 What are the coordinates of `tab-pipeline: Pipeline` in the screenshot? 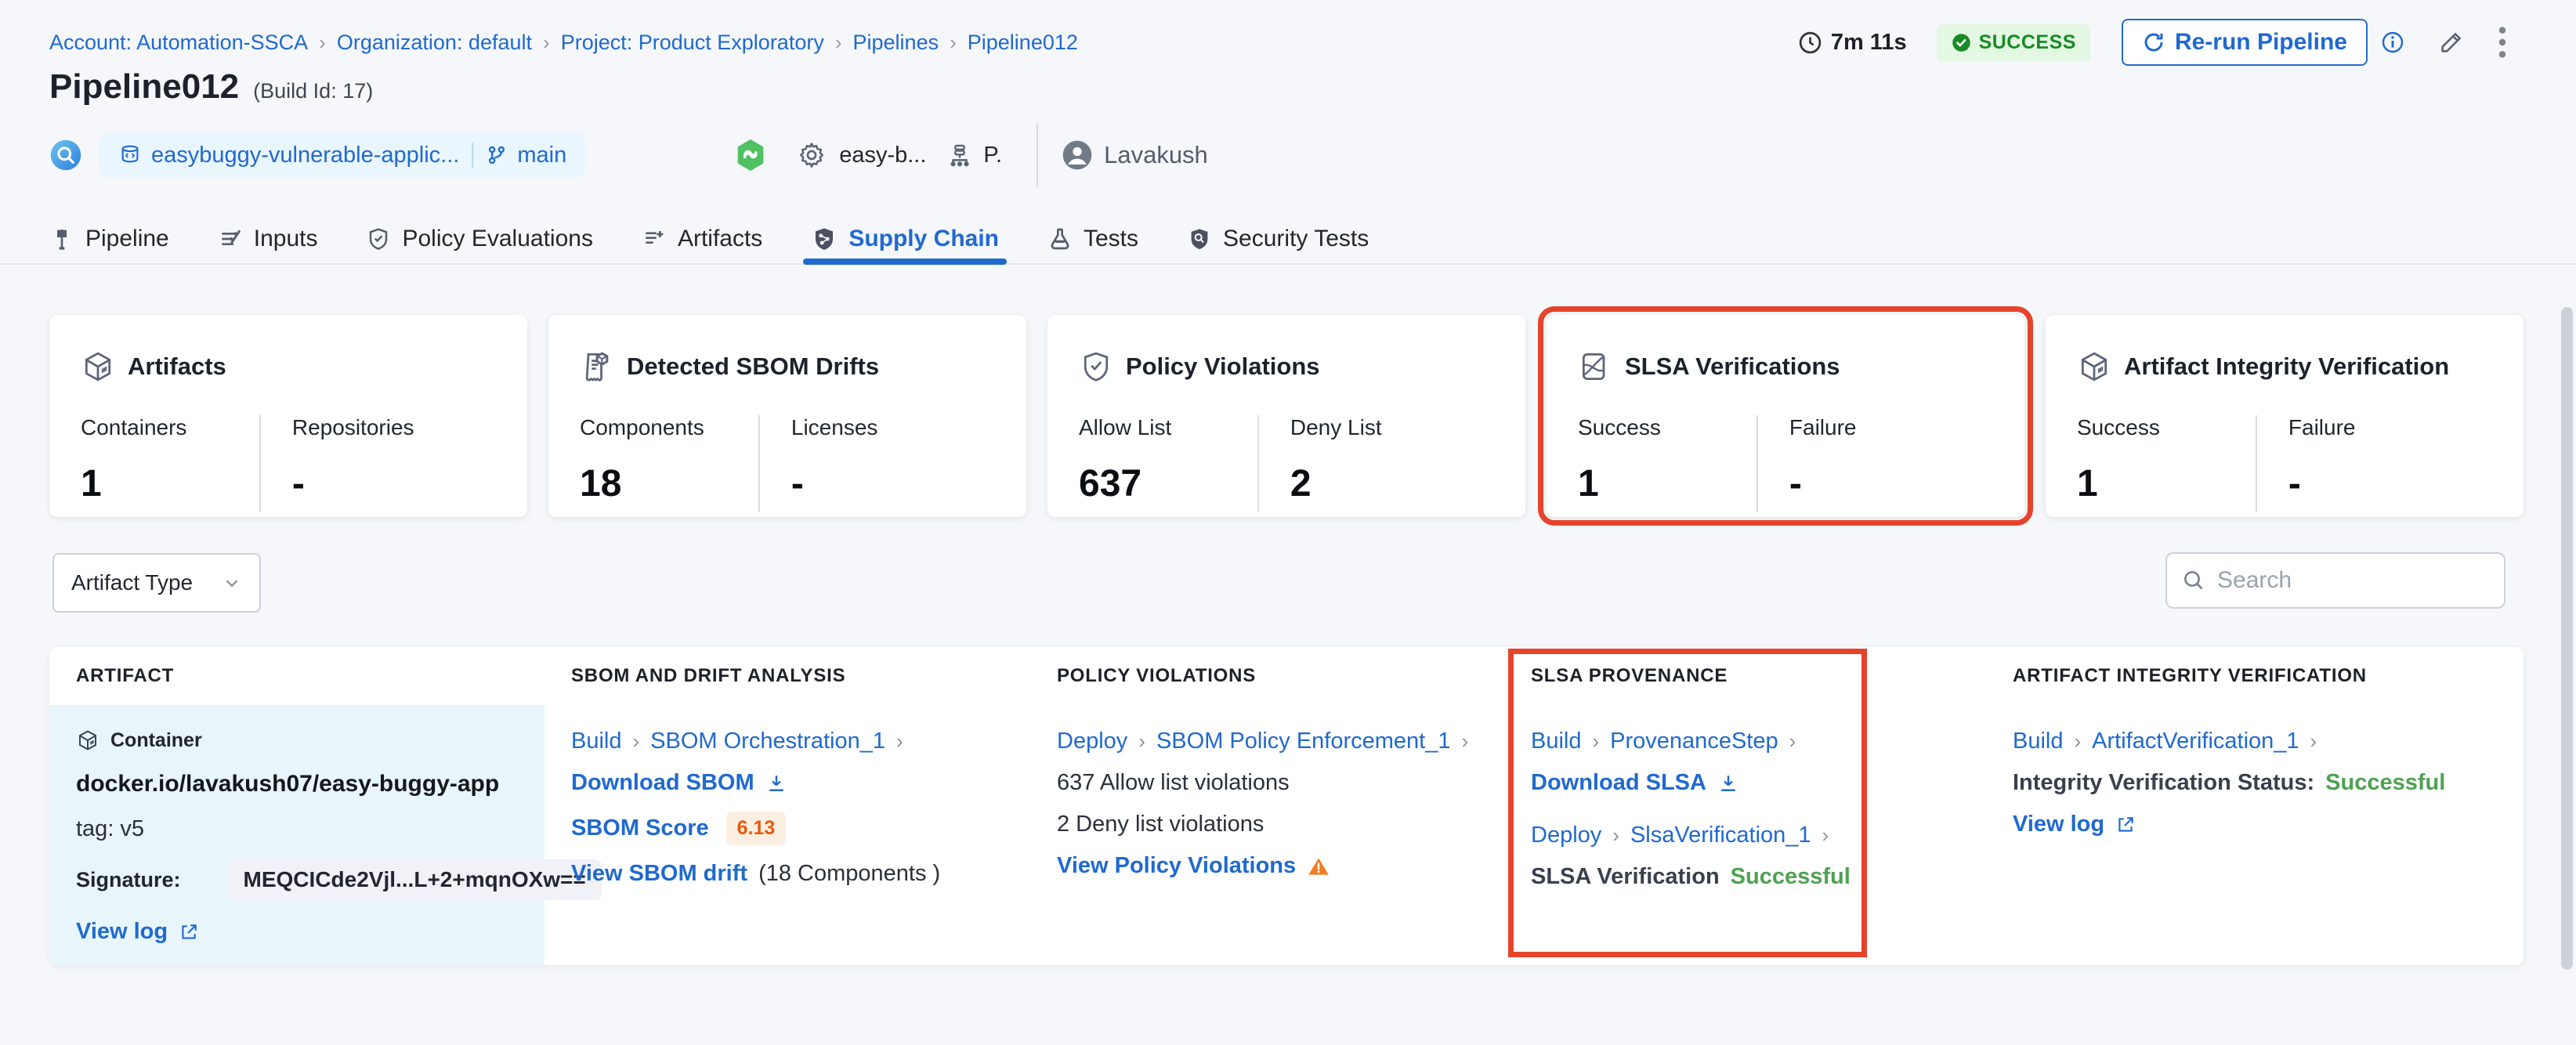 It's located at (109, 239).